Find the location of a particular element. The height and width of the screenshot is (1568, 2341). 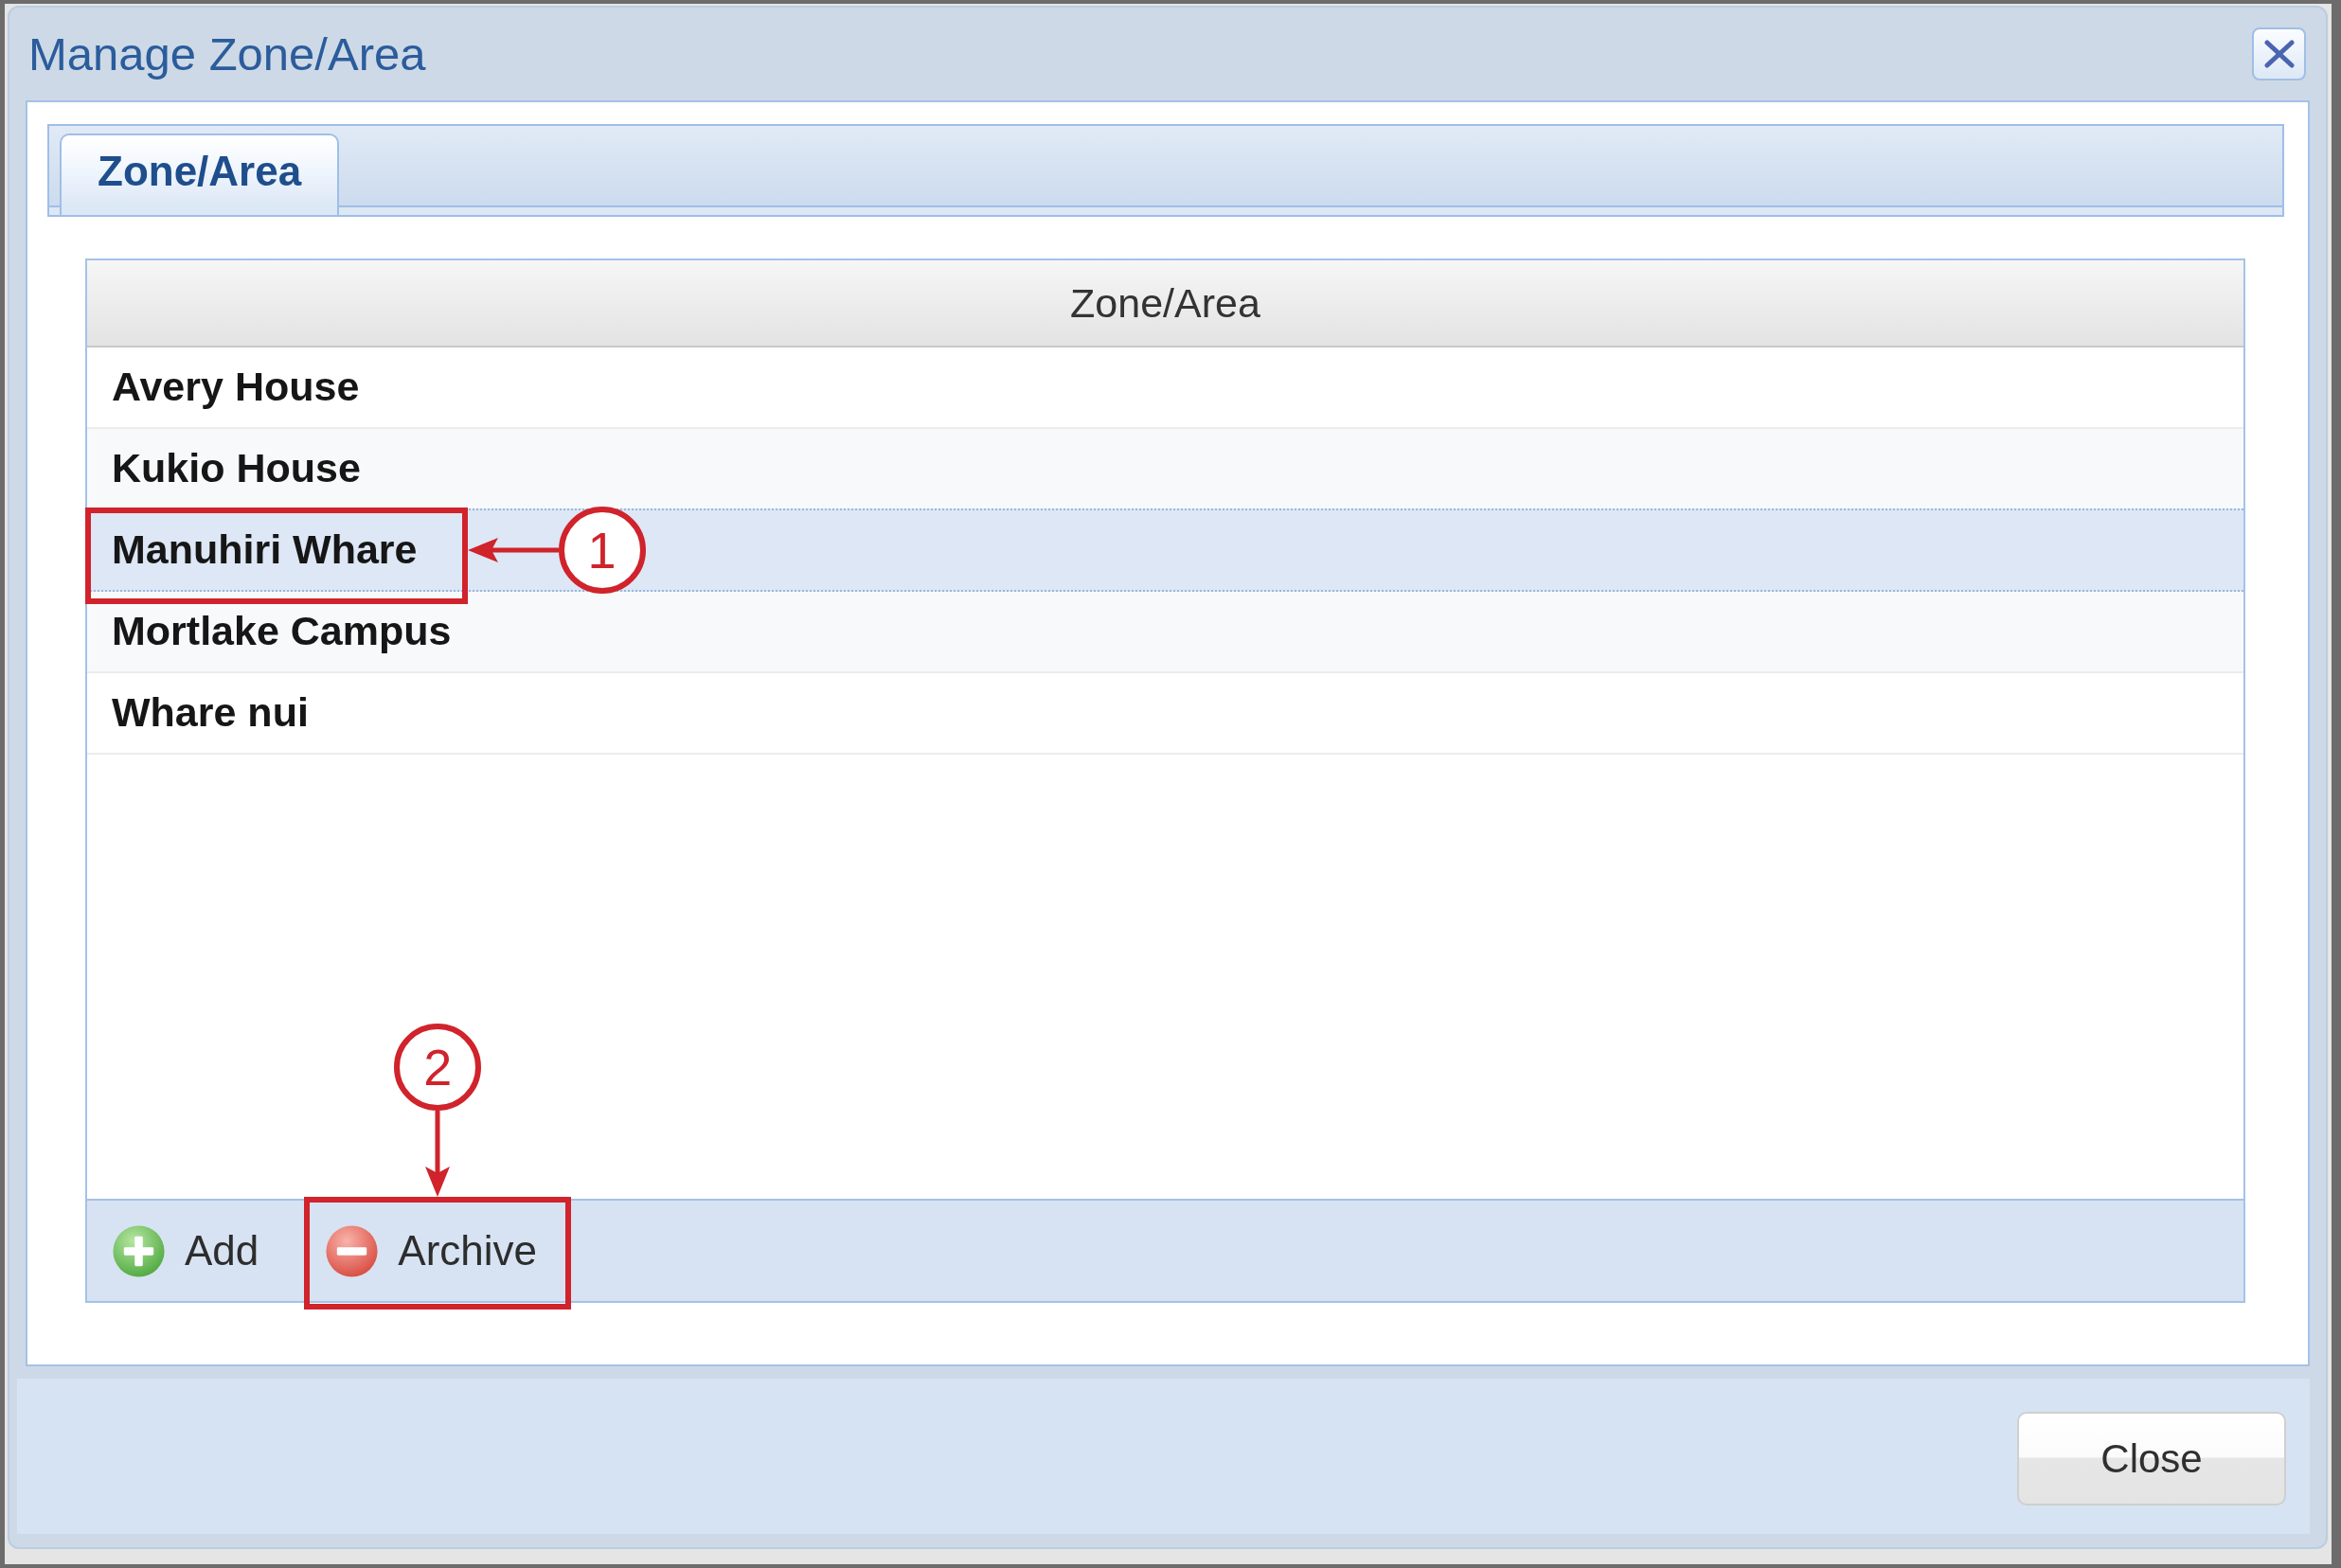

add-button: Add is located at coordinates (185, 1251).